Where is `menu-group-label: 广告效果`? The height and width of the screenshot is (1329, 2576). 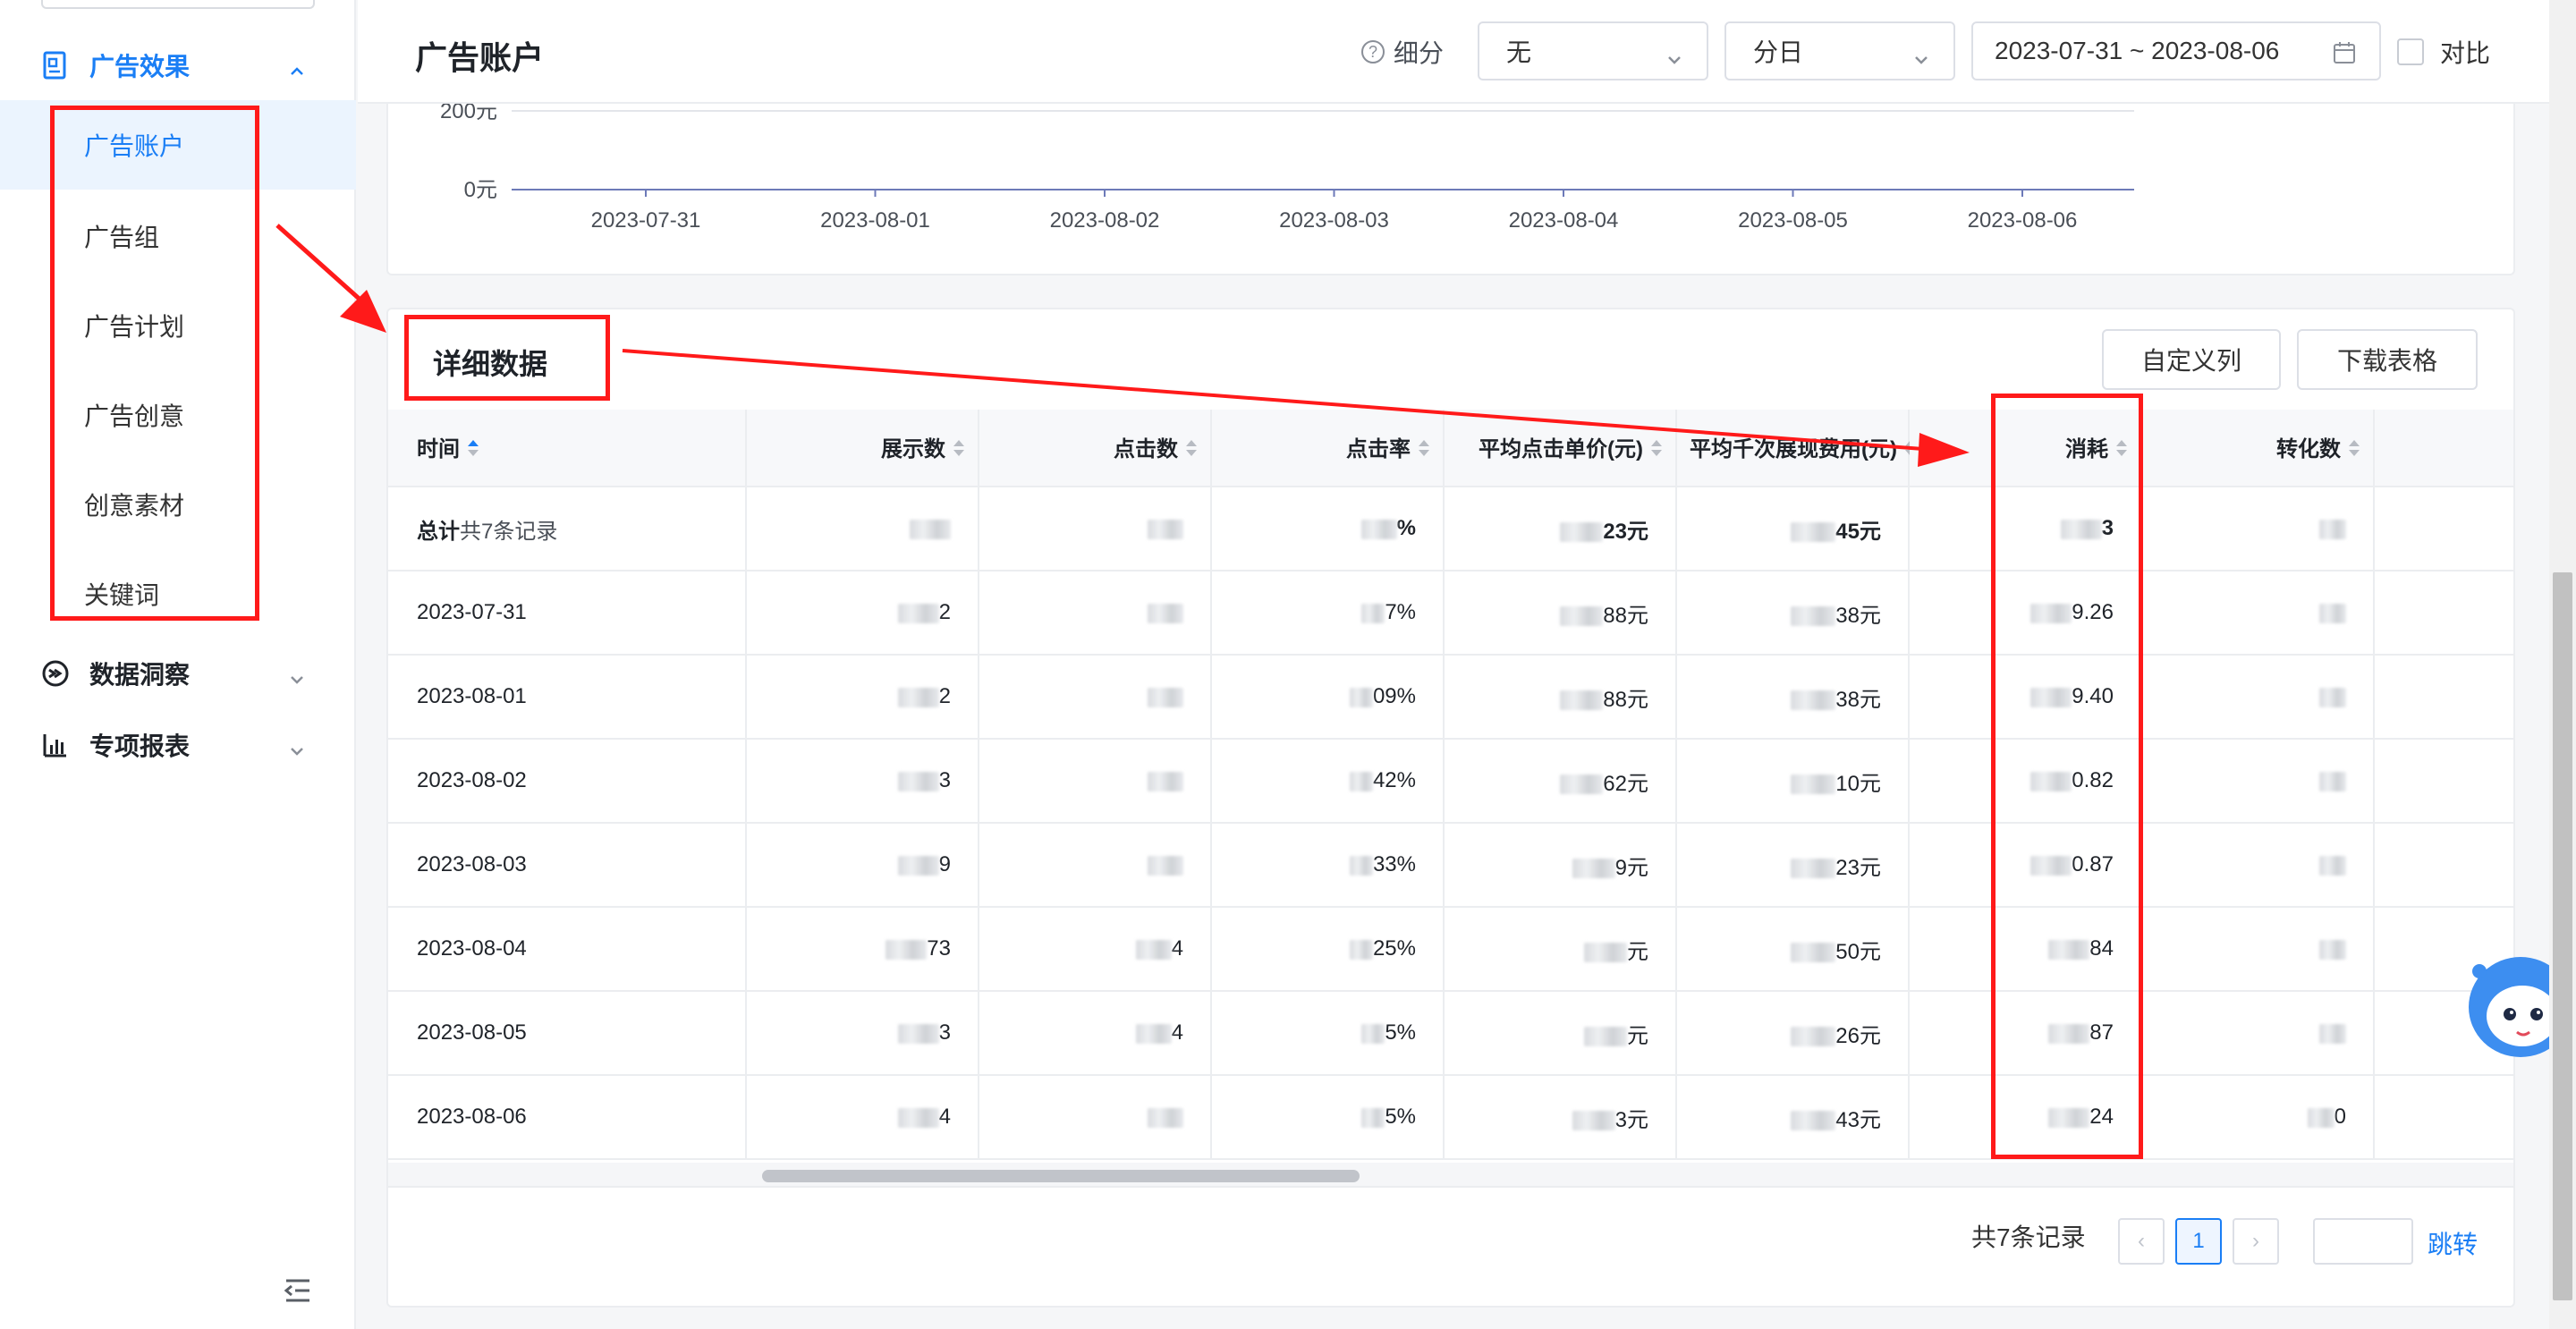
menu-group-label: 广告效果 is located at coordinates (140, 66).